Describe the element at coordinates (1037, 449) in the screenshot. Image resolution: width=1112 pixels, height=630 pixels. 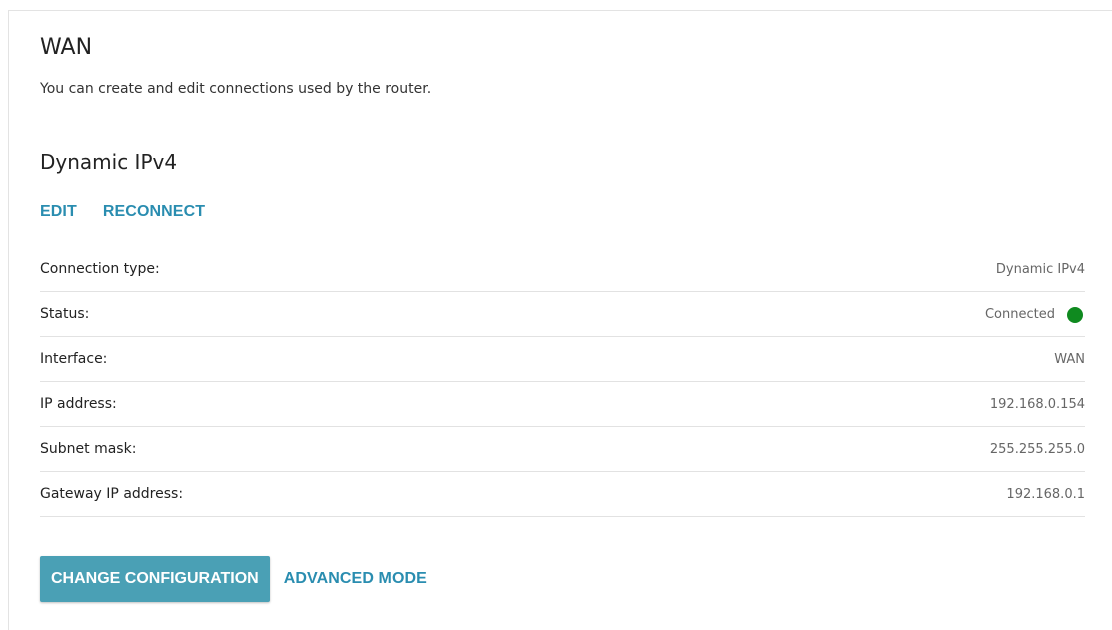
I see `detail-value: 255.255.255.0` at that location.